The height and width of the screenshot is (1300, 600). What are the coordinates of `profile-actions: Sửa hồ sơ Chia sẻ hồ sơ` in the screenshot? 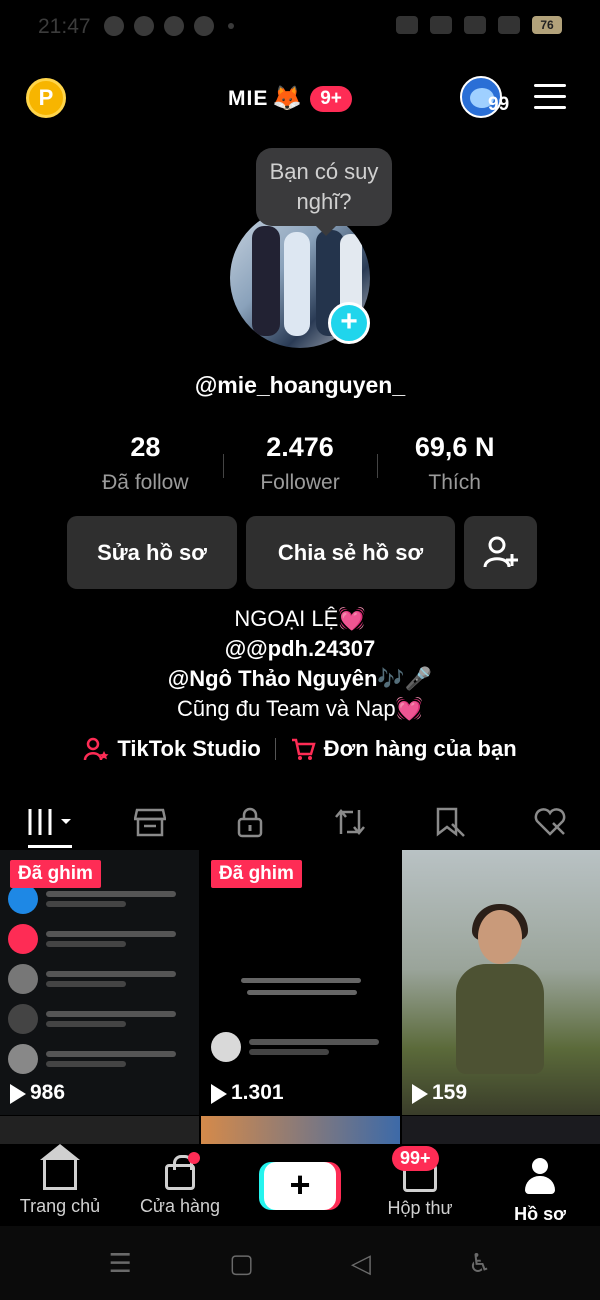 It's located at (302, 552).